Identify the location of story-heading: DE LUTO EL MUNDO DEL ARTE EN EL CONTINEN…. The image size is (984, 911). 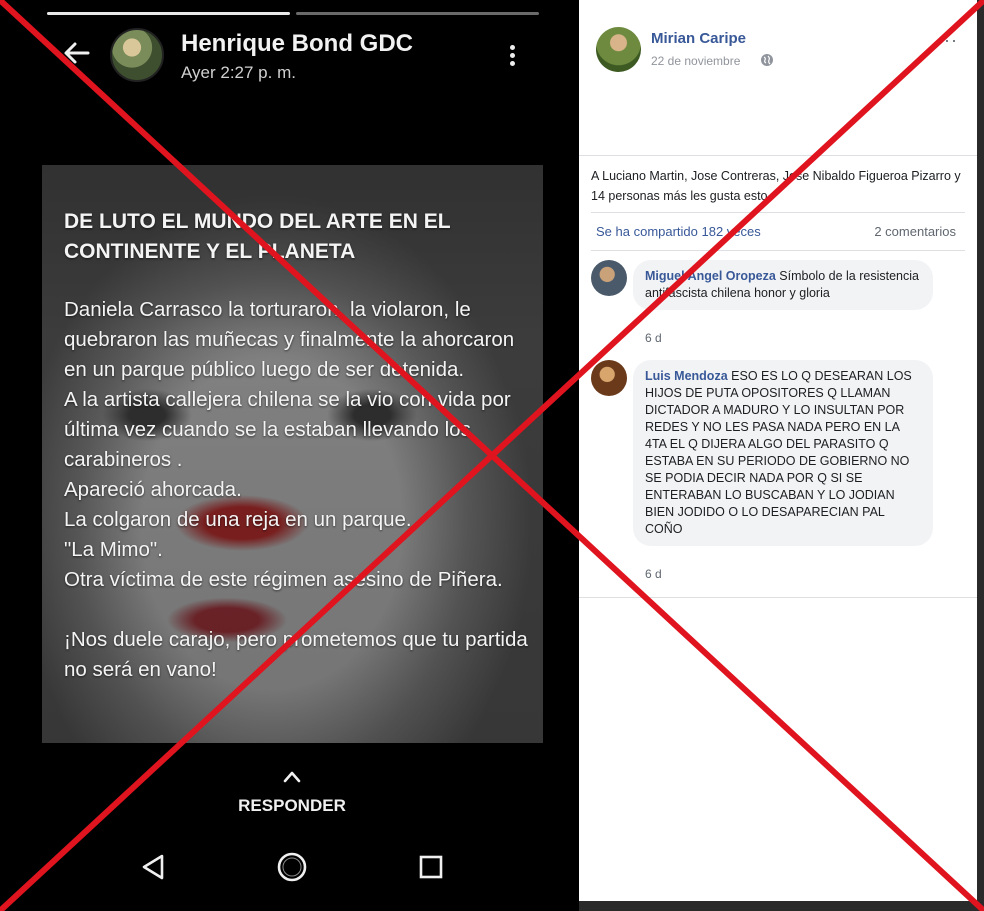
(257, 236).